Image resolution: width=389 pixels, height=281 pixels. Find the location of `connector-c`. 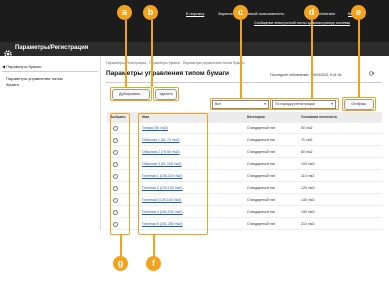

connector-c is located at coordinates (241, 59).